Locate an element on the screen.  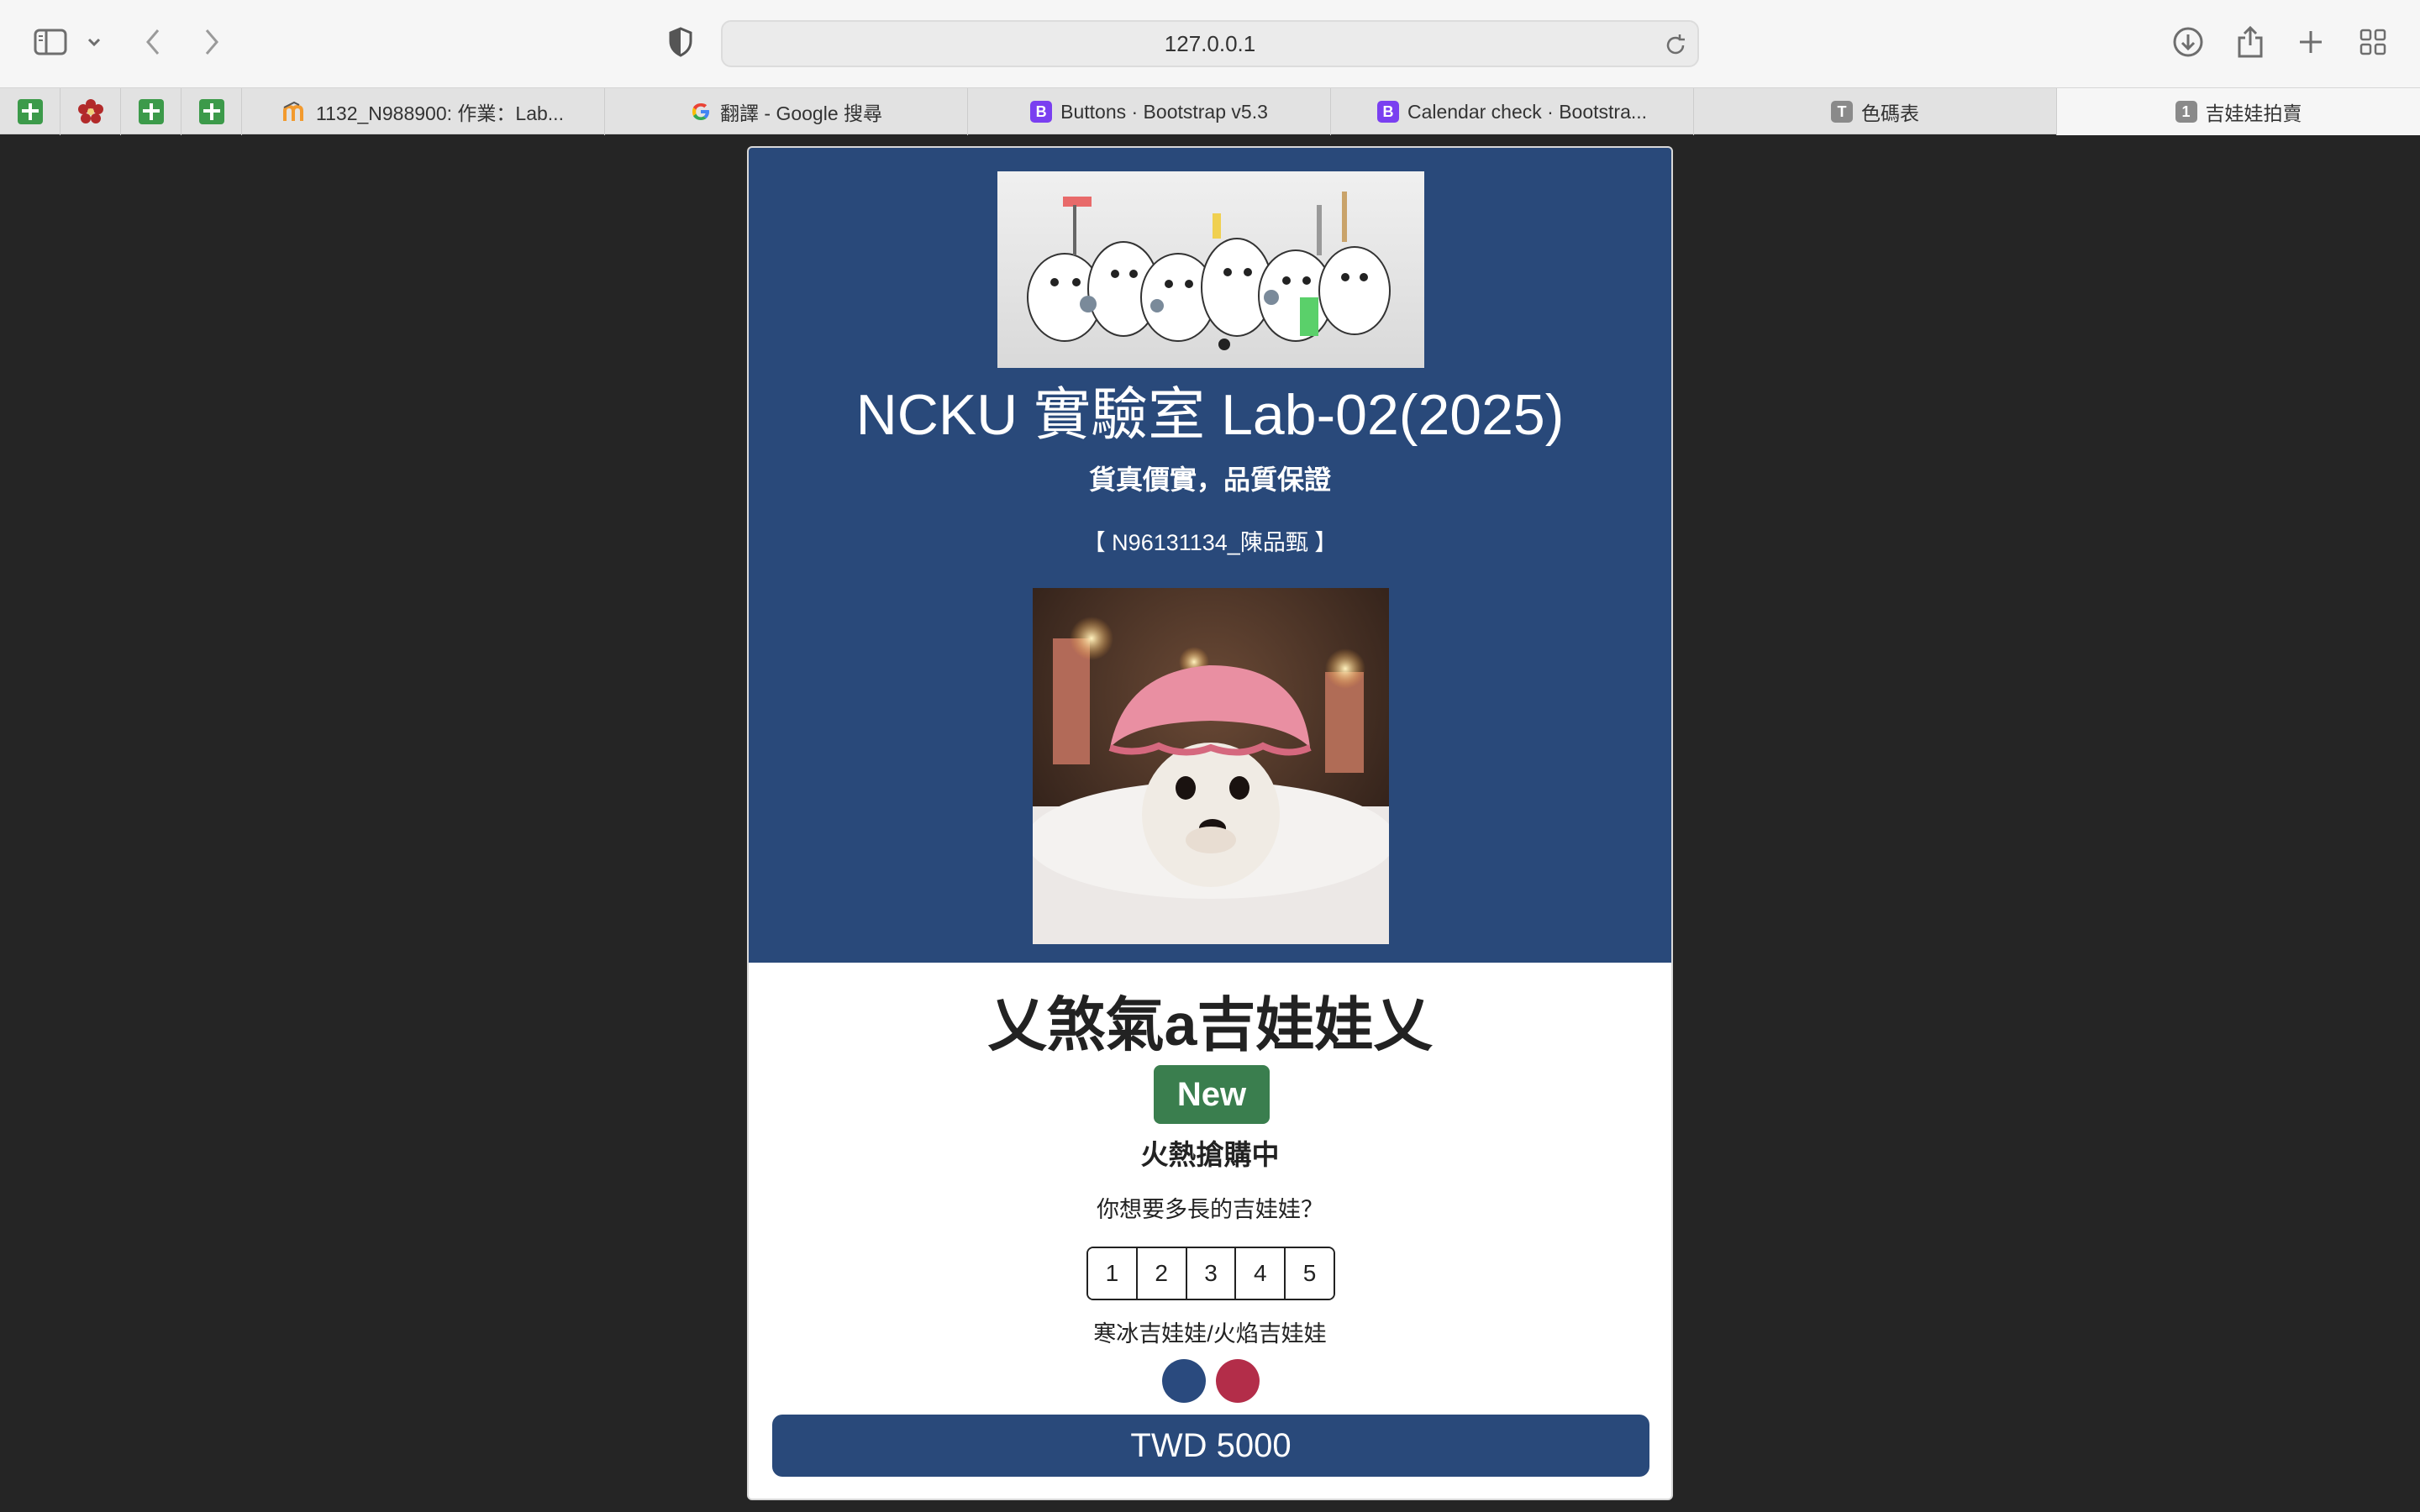
size-option-3: 3 is located at coordinates (1211, 1273).